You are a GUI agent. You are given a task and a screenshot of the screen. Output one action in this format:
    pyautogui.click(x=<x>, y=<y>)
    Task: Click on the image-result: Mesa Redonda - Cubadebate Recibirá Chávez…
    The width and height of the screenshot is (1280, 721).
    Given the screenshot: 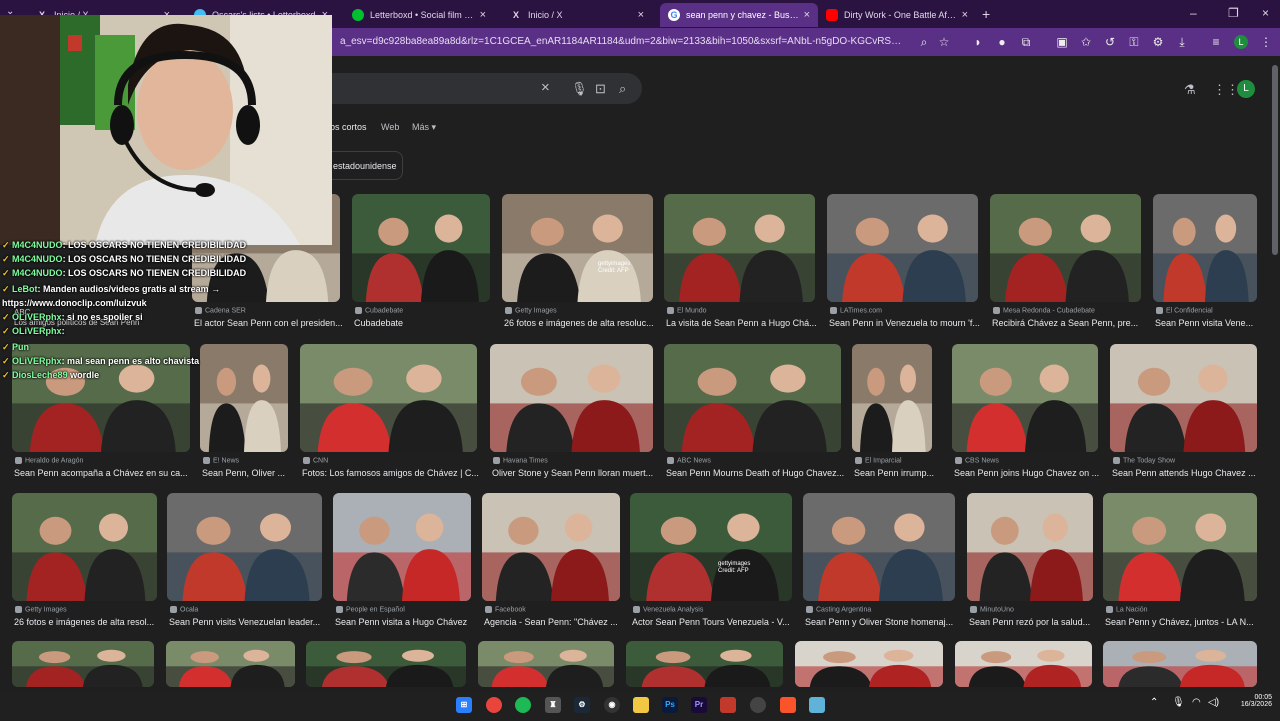 What is the action you would take?
    pyautogui.click(x=1065, y=265)
    